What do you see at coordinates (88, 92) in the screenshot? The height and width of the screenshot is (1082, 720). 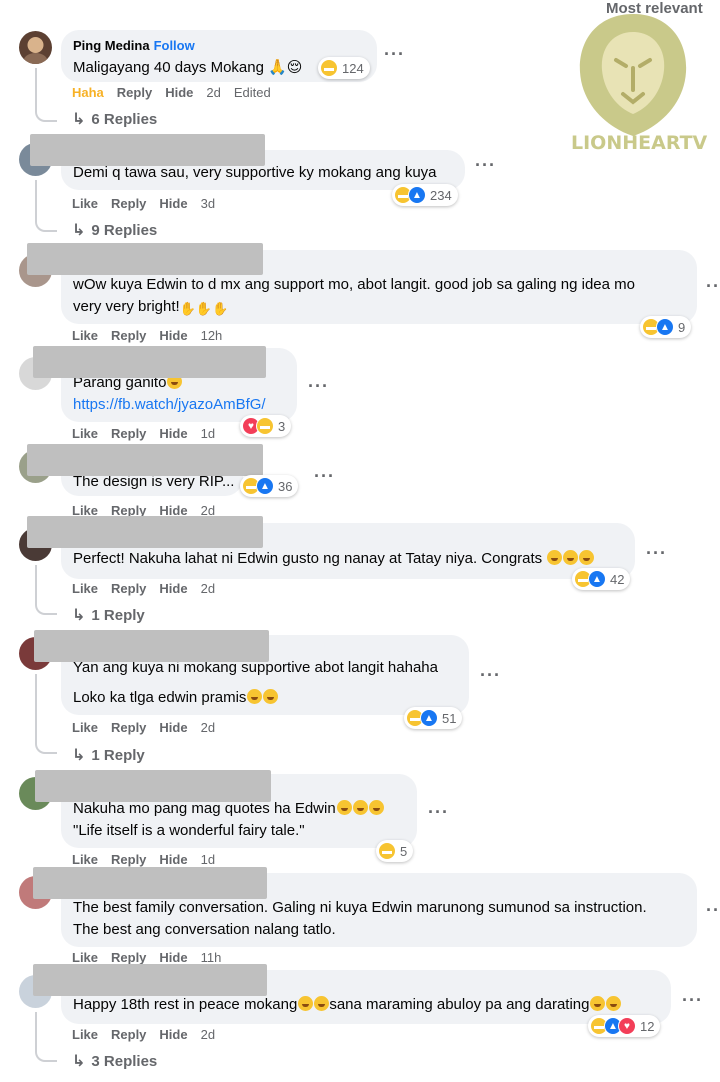 I see `react-button: Haha` at bounding box center [88, 92].